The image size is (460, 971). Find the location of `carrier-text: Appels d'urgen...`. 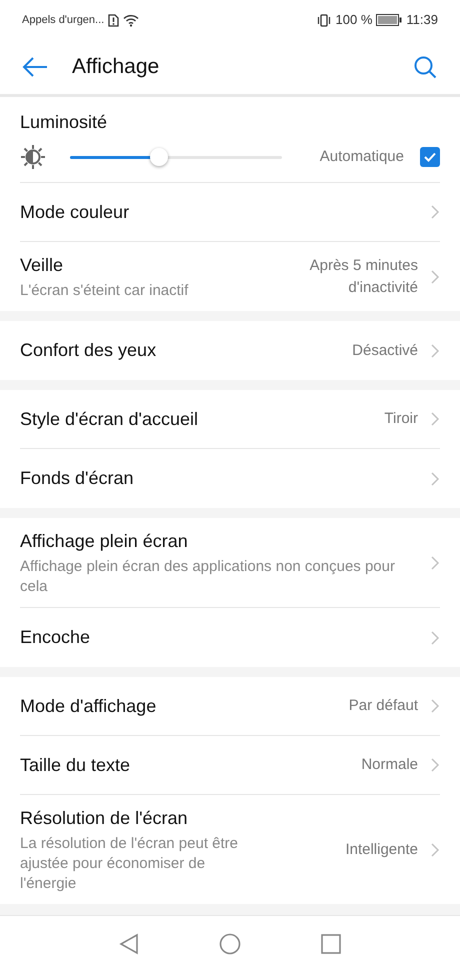

carrier-text: Appels d'urgen... is located at coordinates (63, 20).